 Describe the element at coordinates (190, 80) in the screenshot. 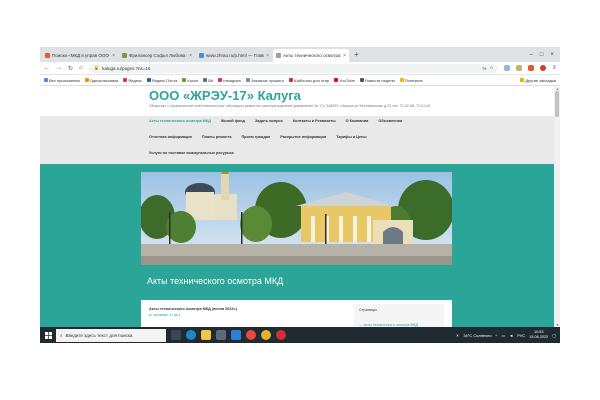

I see `bookmark-item: Кокон` at that location.